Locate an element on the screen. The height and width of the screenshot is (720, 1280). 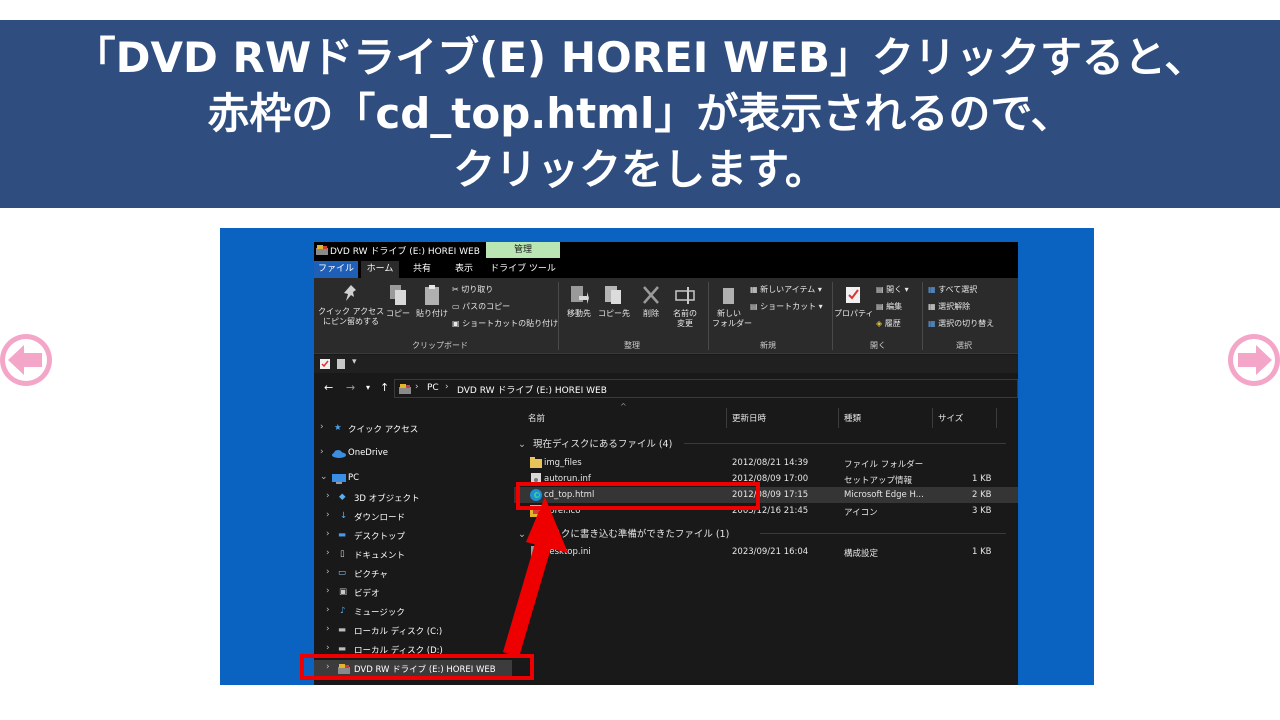
new-folder-button: 新しい フォルダー is located at coordinates (732, 306).